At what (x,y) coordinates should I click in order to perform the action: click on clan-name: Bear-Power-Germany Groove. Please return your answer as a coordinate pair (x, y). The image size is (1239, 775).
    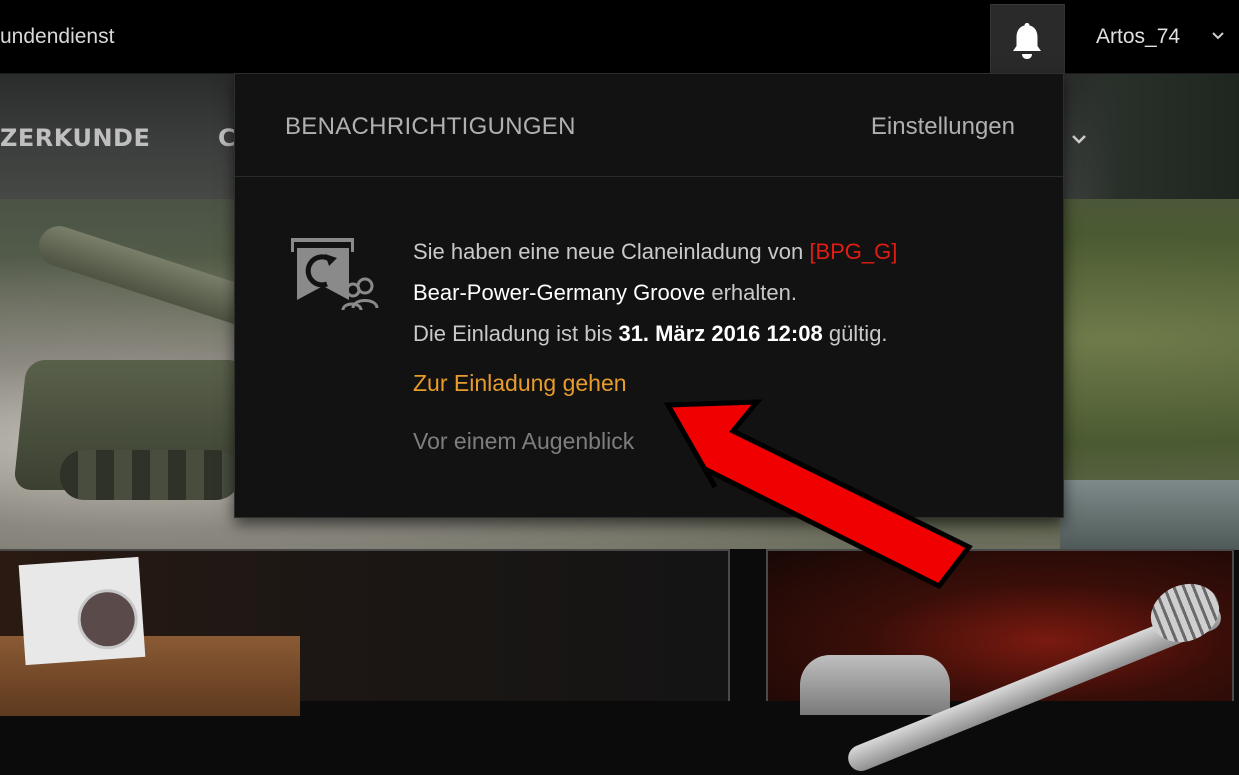
    Looking at the image, I should click on (559, 292).